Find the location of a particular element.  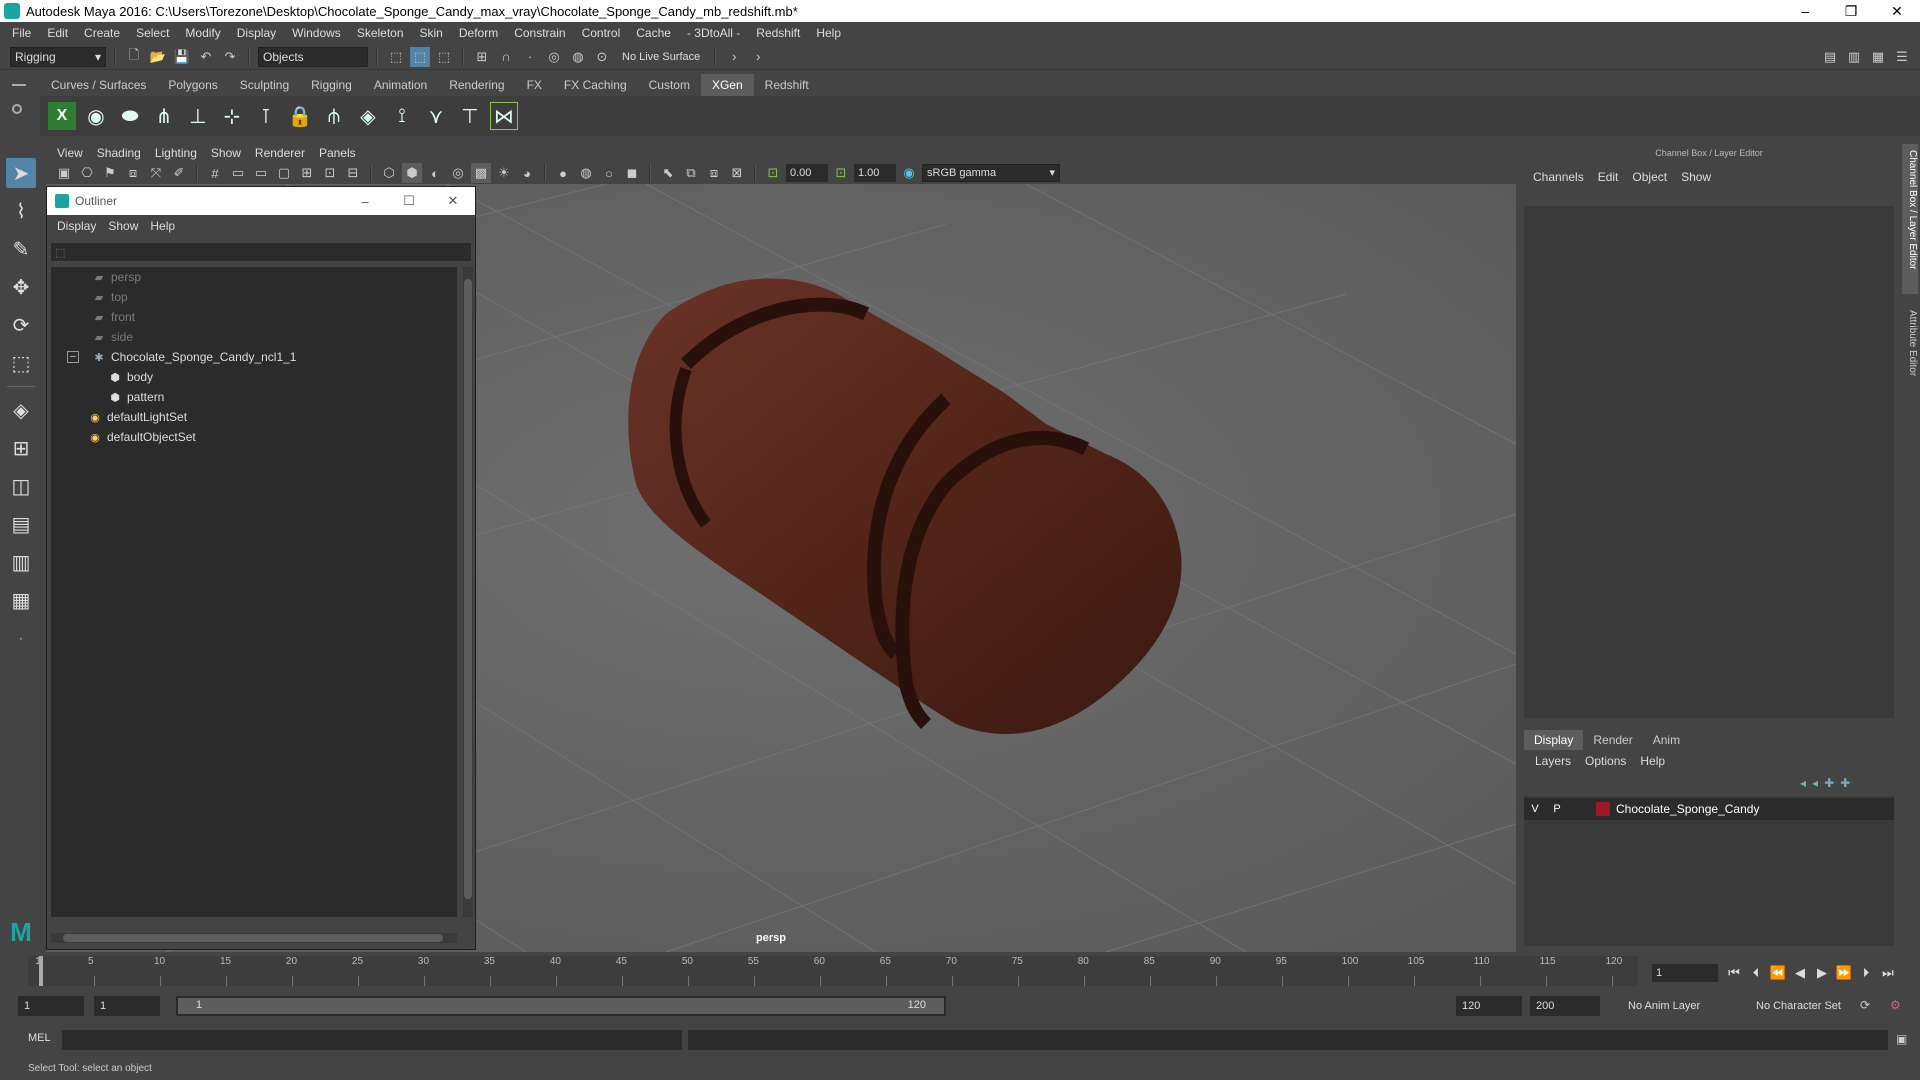

cb-menu-object: Object is located at coordinates (1649, 177).